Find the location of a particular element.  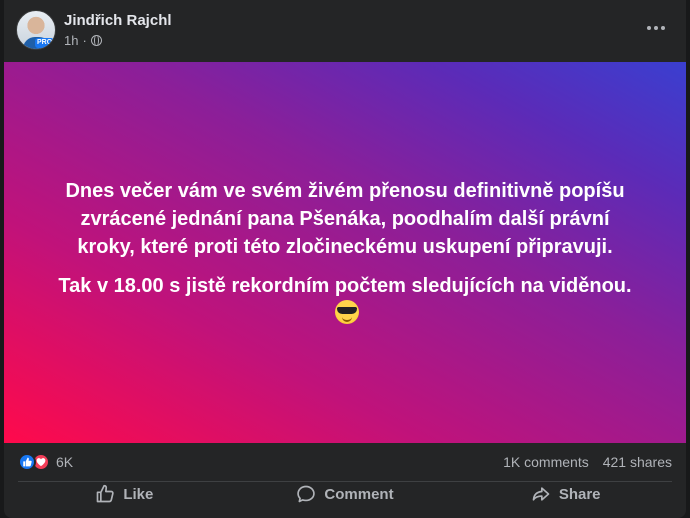

avatar-badge: PRO is located at coordinates (45, 43).